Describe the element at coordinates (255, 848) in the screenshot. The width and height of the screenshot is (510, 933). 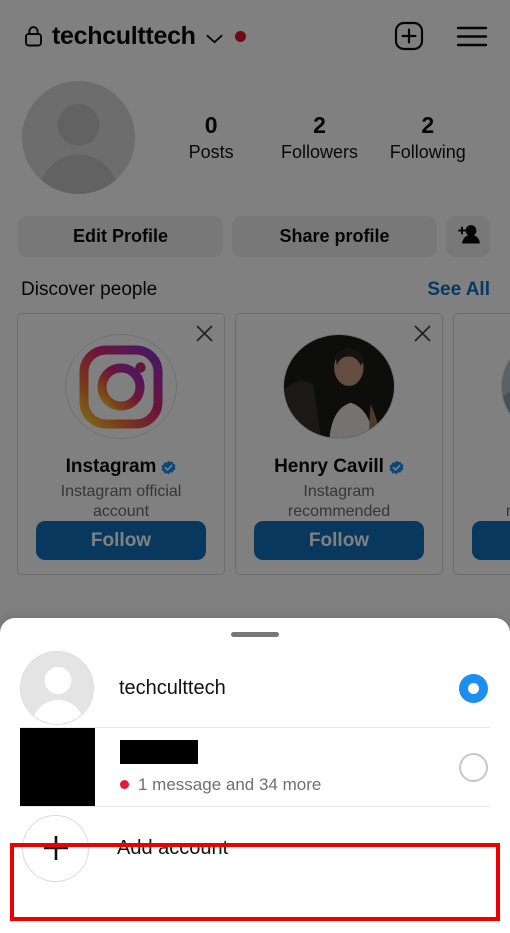
I see `add-account-row: Add account` at that location.